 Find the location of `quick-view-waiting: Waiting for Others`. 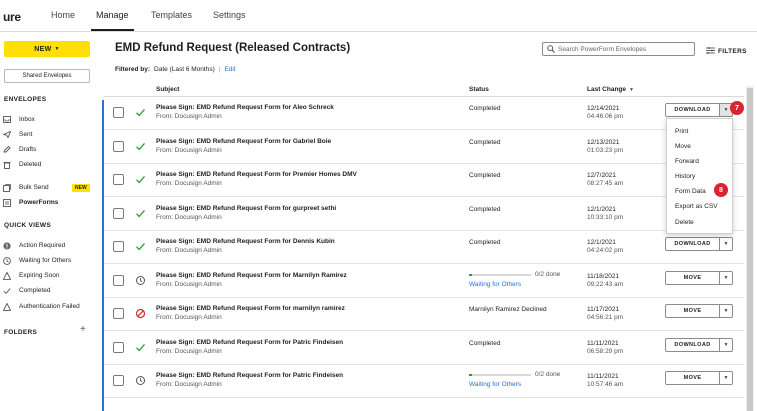

quick-view-waiting: Waiting for Others is located at coordinates (50, 260).